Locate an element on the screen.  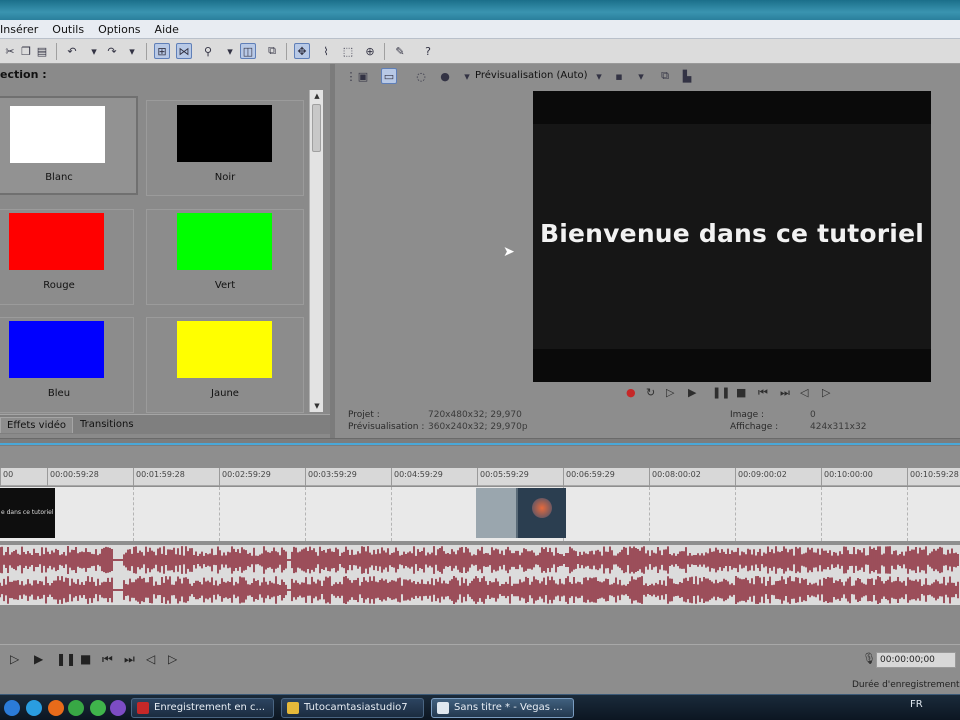
lock-envelopes-icon: ⚲ is located at coordinates (208, 51).